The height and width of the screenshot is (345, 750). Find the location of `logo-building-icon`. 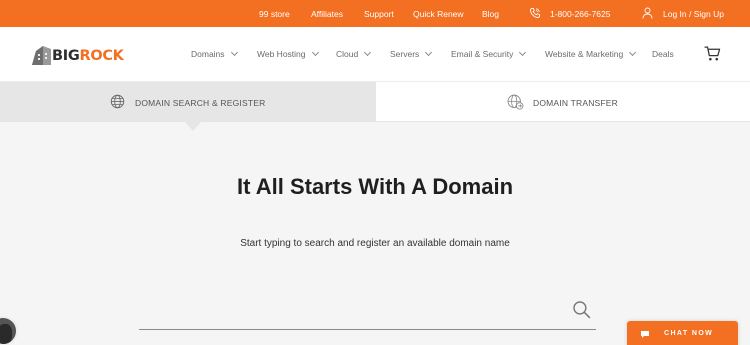

logo-building-icon is located at coordinates (41, 55).